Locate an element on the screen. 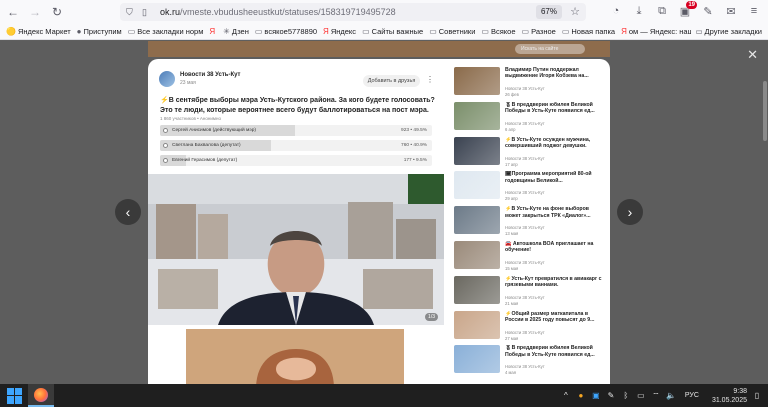 The width and height of the screenshot is (768, 407). news-date: 4 мая is located at coordinates (510, 373).